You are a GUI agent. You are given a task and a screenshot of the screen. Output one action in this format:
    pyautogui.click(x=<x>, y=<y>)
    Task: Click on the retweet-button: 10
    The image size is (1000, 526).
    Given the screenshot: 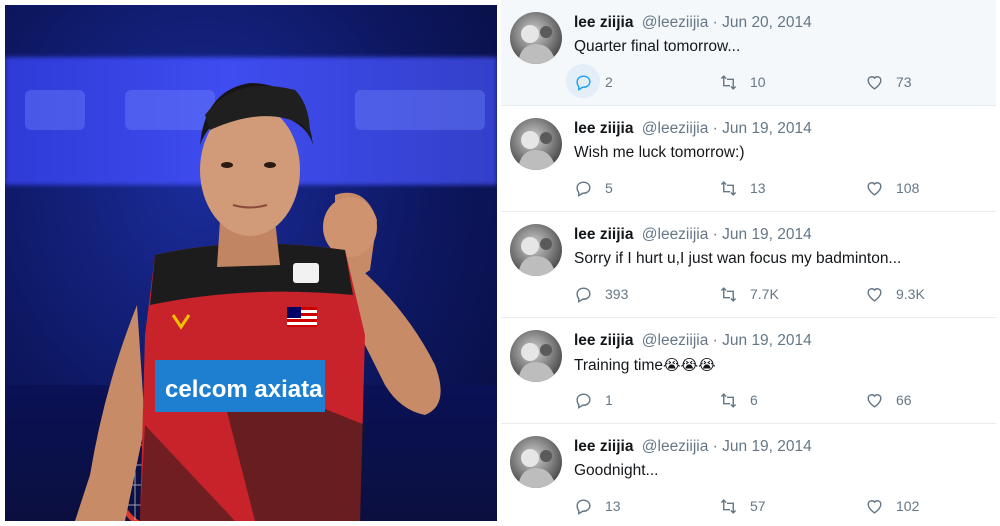 What is the action you would take?
    pyautogui.click(x=742, y=82)
    